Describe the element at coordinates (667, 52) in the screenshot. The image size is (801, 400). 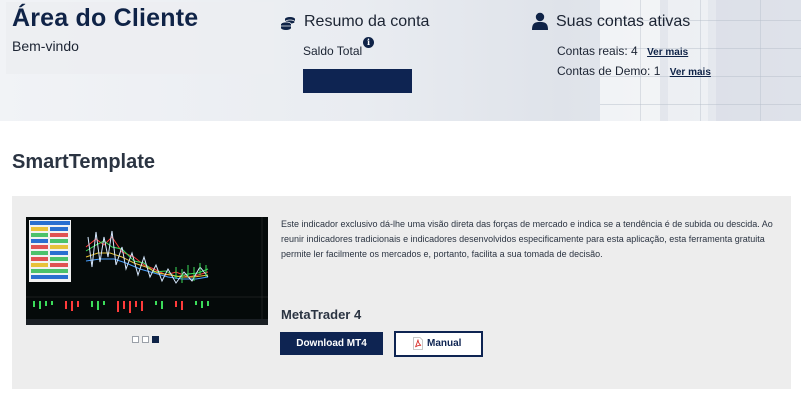
I see `real-accounts-see-more-link: Ver mais` at that location.